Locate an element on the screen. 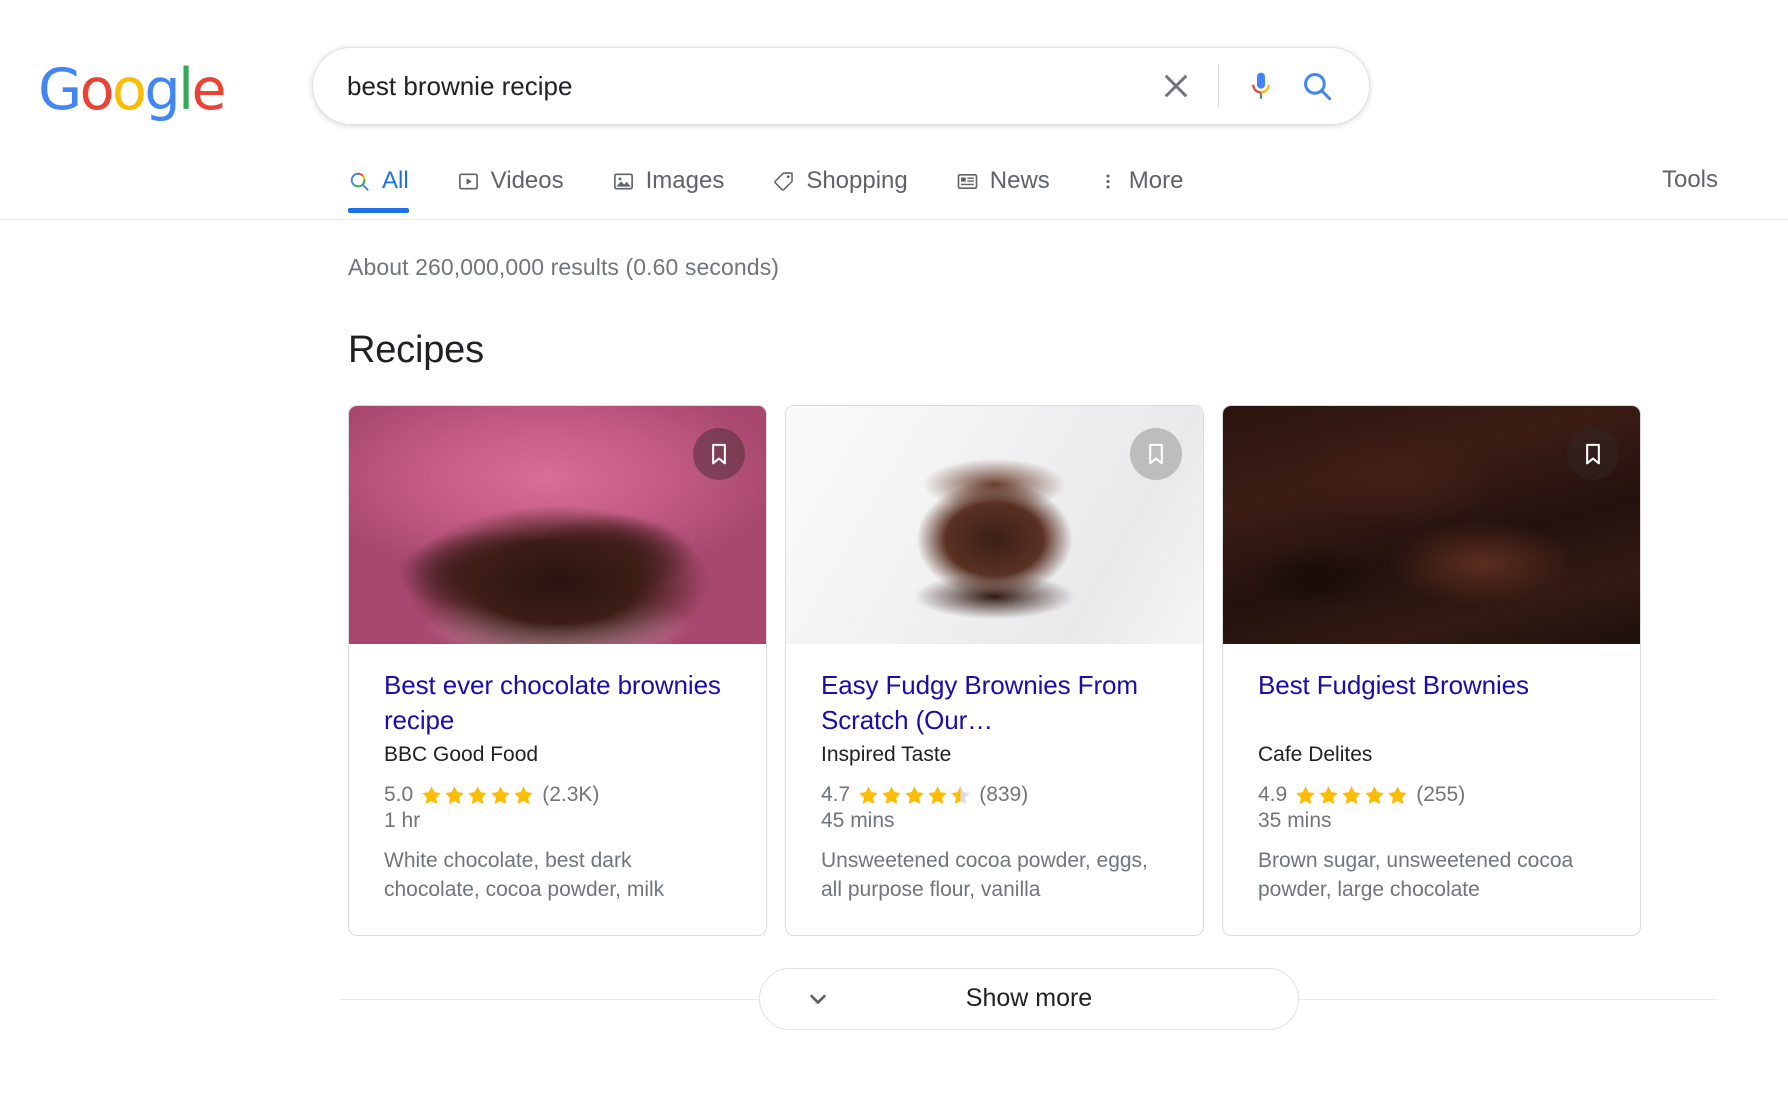  search-input is located at coordinates (747, 86).